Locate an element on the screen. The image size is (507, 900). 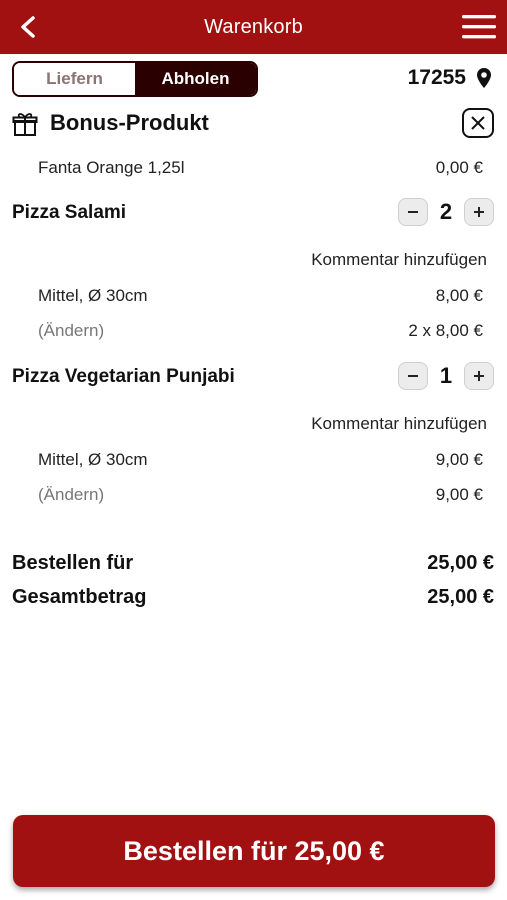
deliver-option: Liefern is located at coordinates (74, 79).